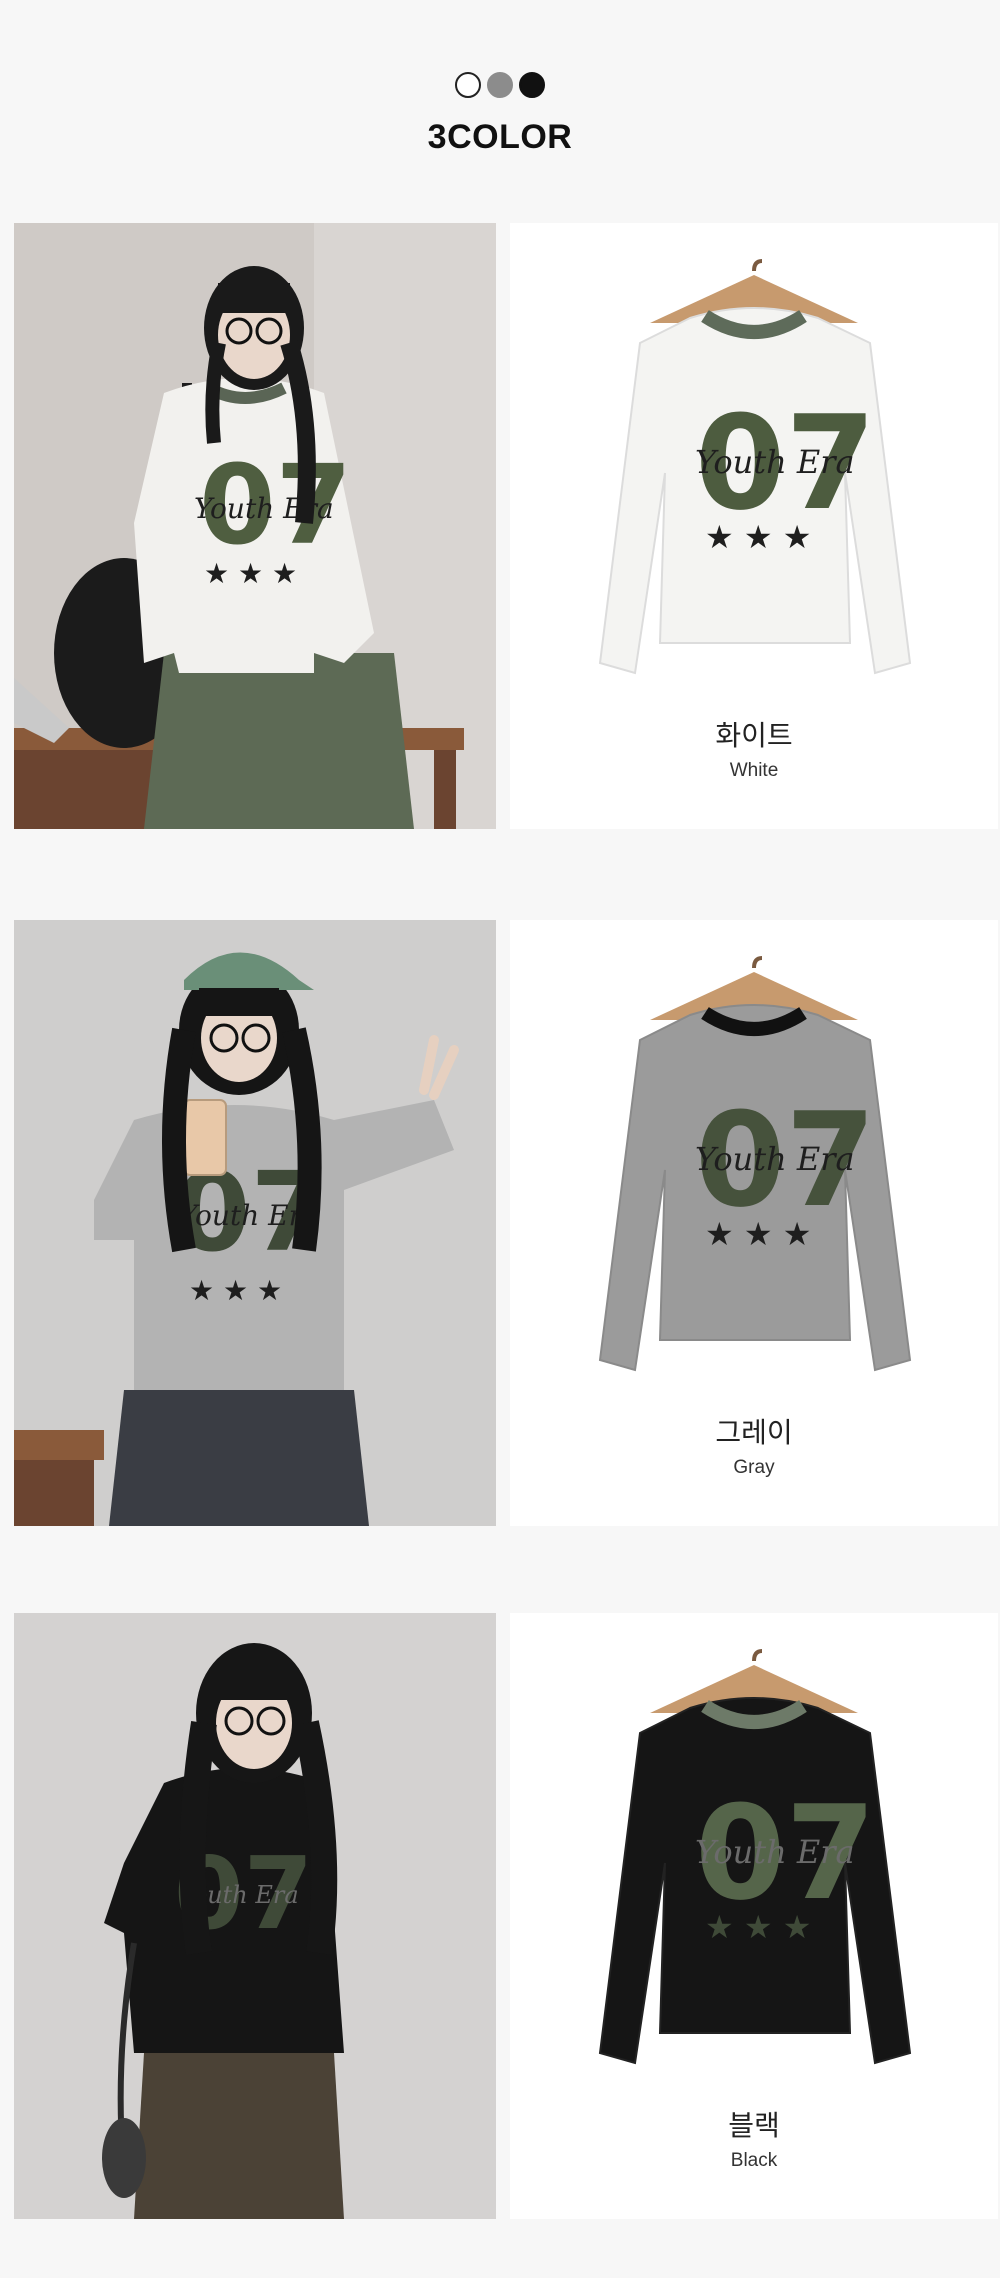 The width and height of the screenshot is (1000, 2278). Describe the element at coordinates (532, 85) in the screenshot. I see `black-swatch` at that location.